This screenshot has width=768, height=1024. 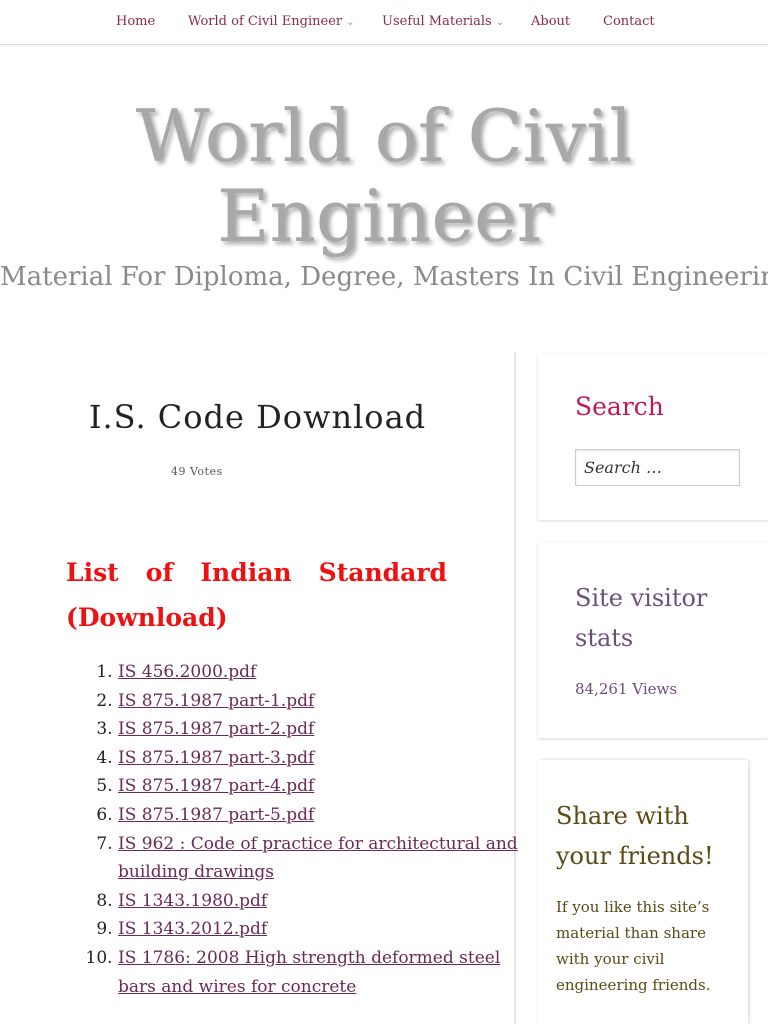 What do you see at coordinates (635, 836) in the screenshot?
I see `share-widget-title: Share with your friends!` at bounding box center [635, 836].